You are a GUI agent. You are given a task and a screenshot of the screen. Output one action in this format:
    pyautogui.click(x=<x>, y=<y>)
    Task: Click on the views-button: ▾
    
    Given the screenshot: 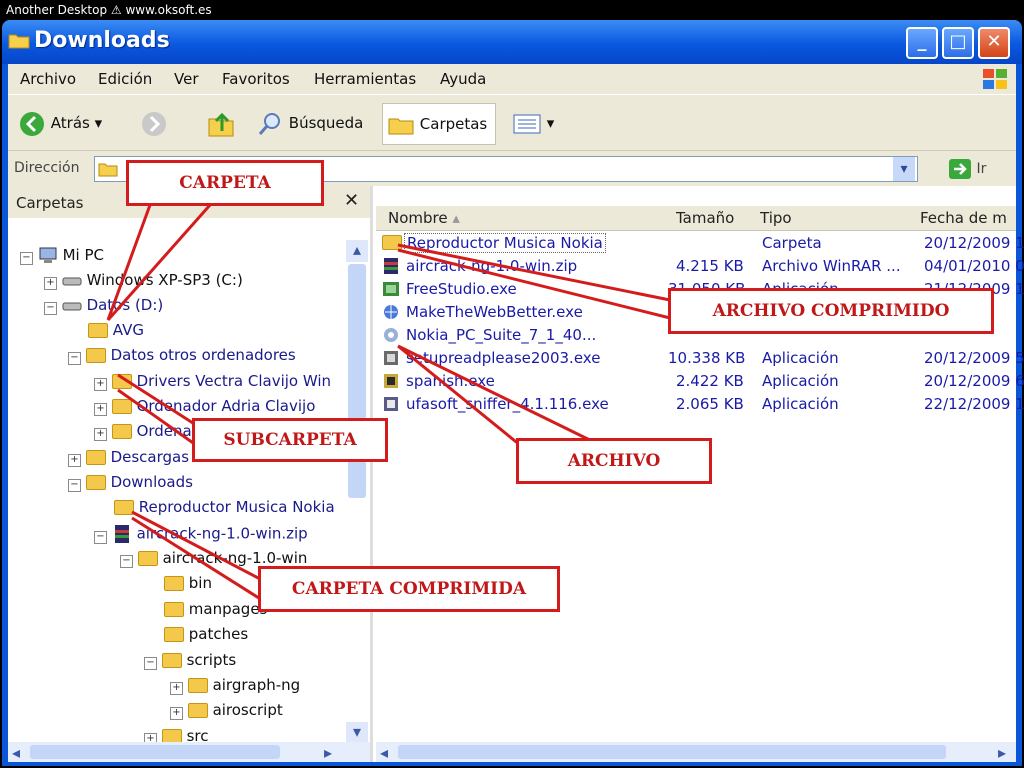 What is the action you would take?
    pyautogui.click(x=535, y=123)
    